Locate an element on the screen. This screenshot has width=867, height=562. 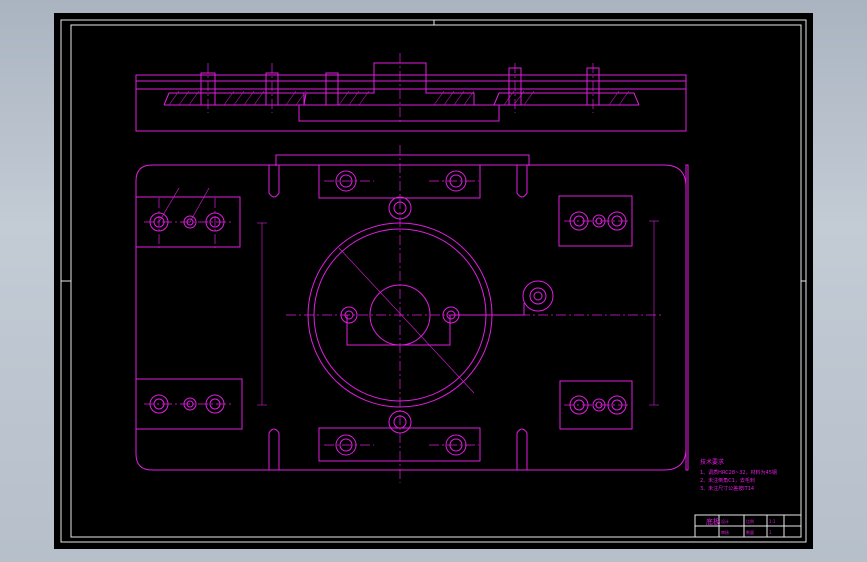
title-cell-6: 1 is located at coordinates (770, 532).